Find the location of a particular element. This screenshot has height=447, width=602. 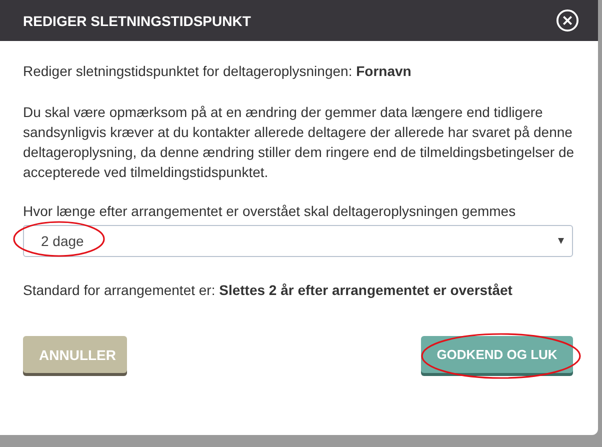

field-label: Hvor længe efter arrangementet er overstået skal deltageroplysningen gemmes is located at coordinates (270, 211).